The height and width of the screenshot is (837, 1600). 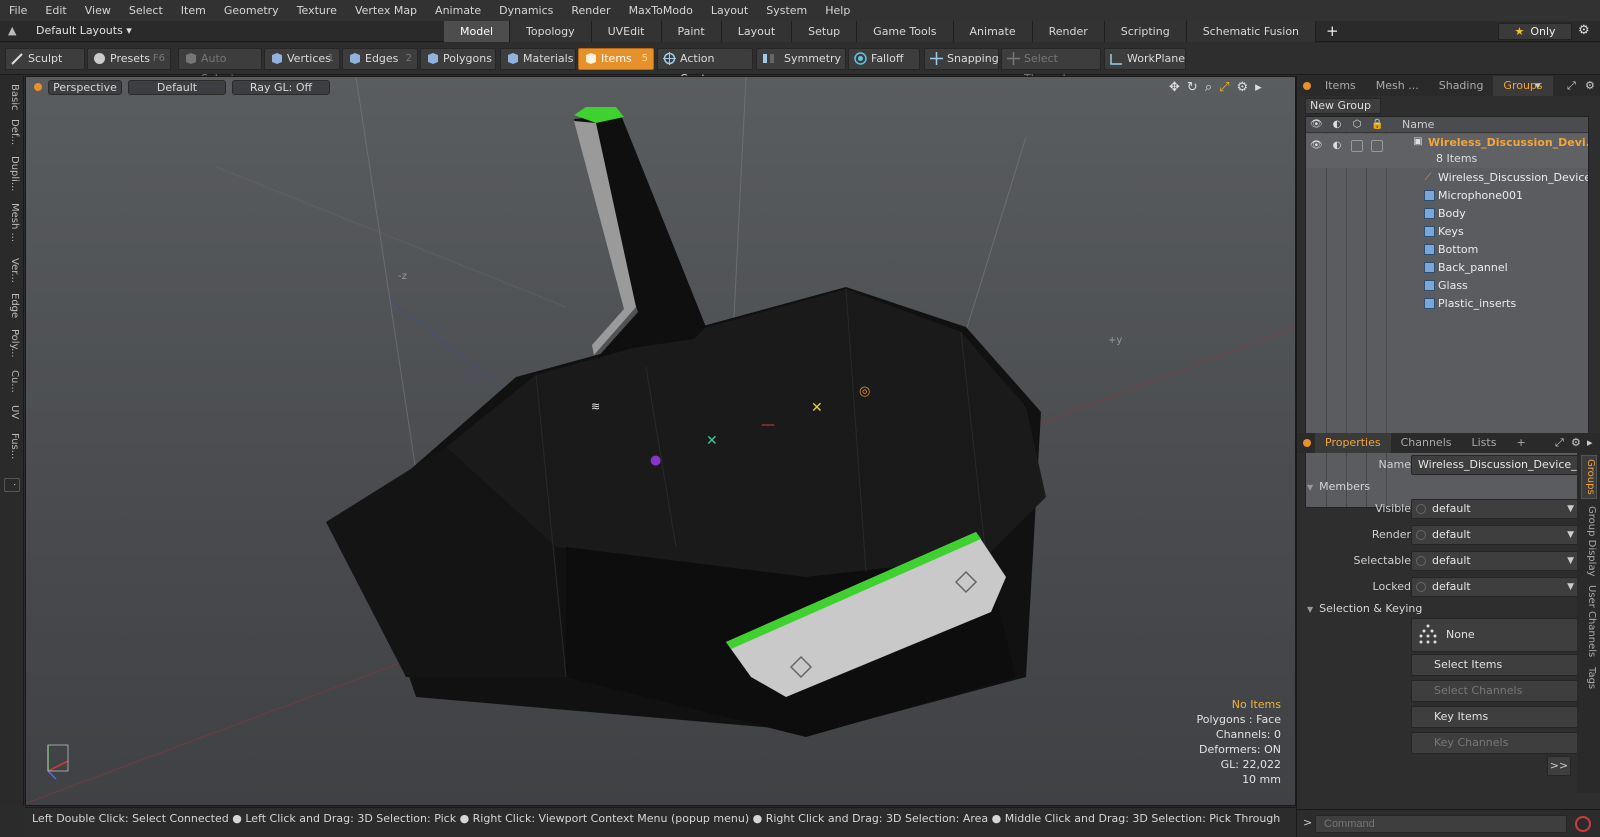 What do you see at coordinates (1589, 678) in the screenshot?
I see `side-tab-tags: Tags` at bounding box center [1589, 678].